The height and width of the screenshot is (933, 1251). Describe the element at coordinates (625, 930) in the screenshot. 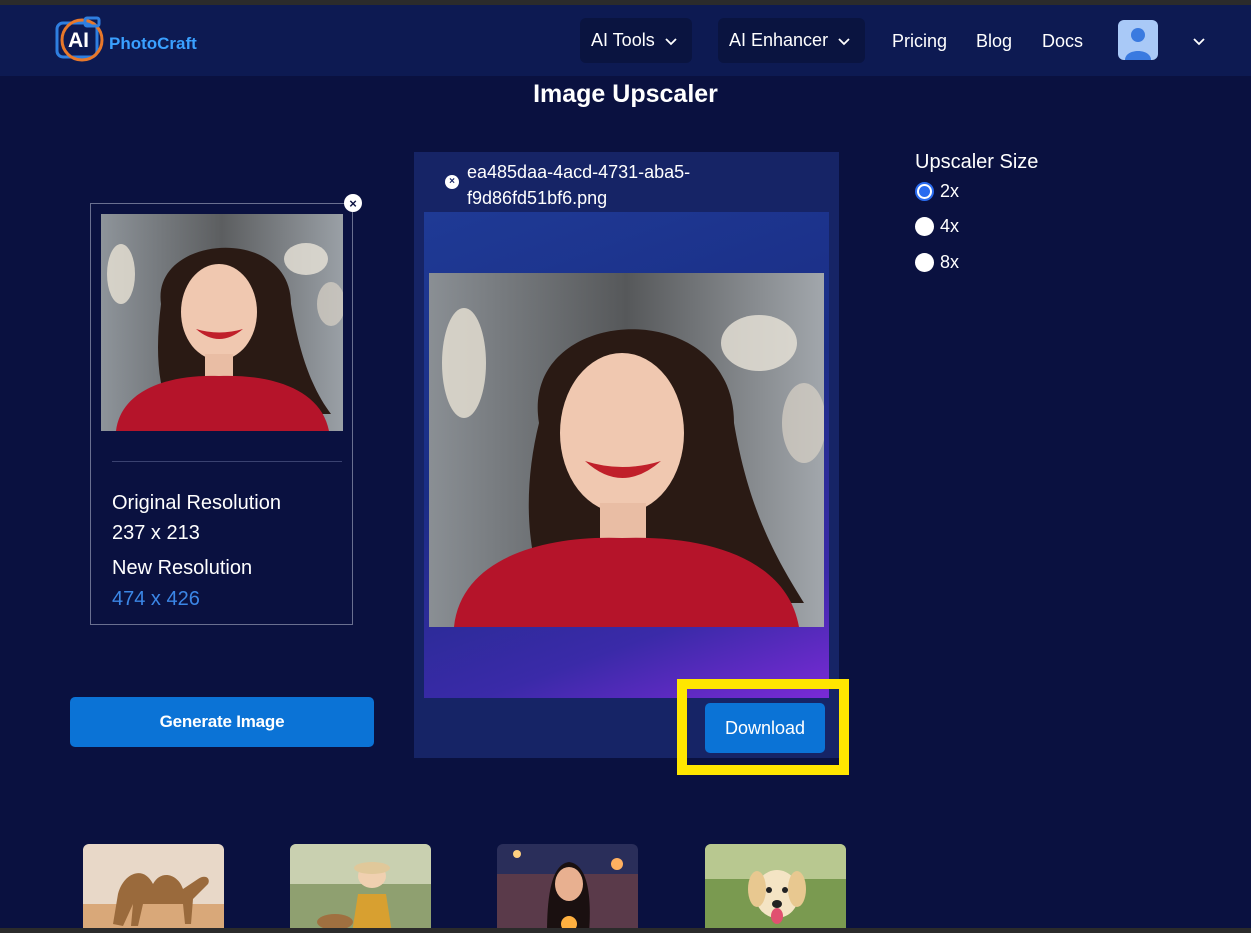

I see `window-bottom-edge` at that location.